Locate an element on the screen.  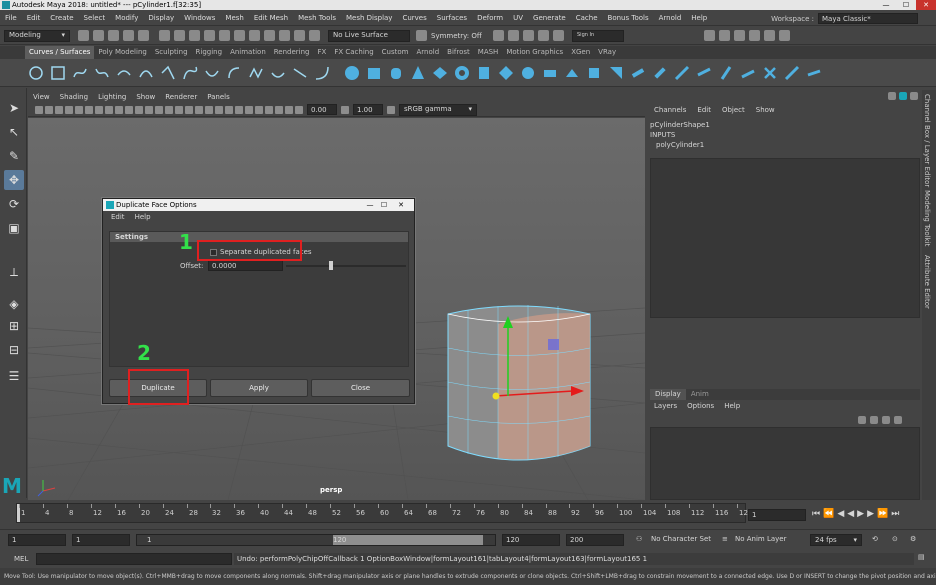
sign-in-button: Sign In is located at coordinates (598, 35).